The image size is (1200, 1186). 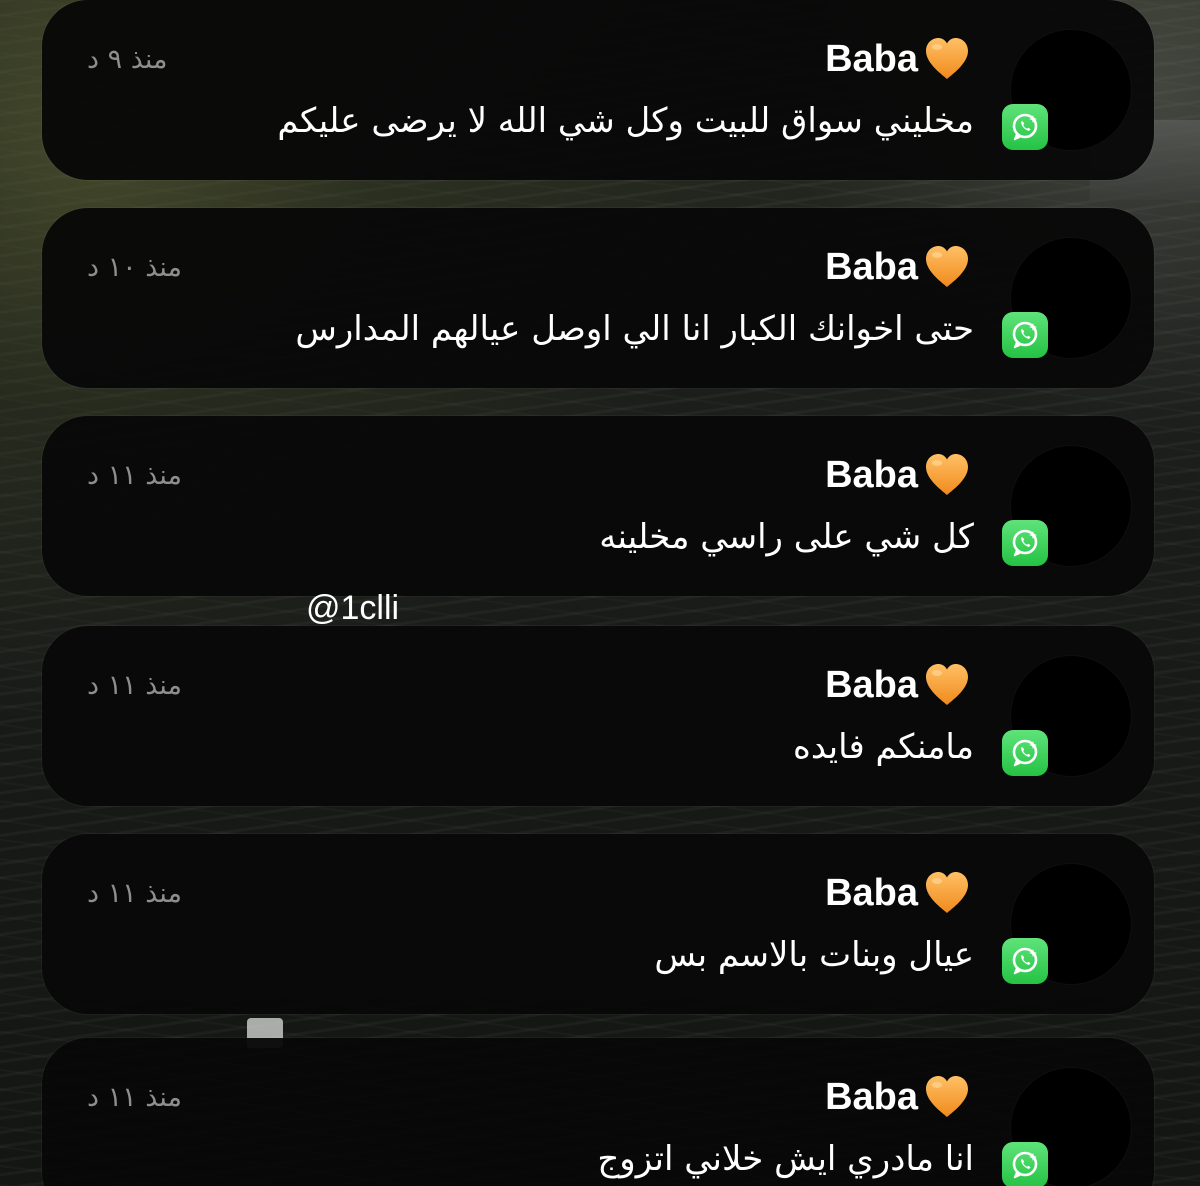 I want to click on watermark: @1clli, so click(x=353, y=608).